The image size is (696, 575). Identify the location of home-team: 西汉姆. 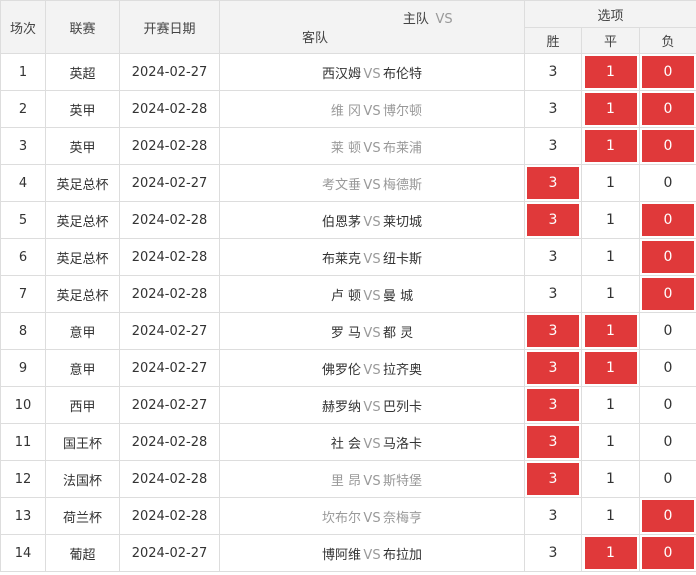
(341, 74).